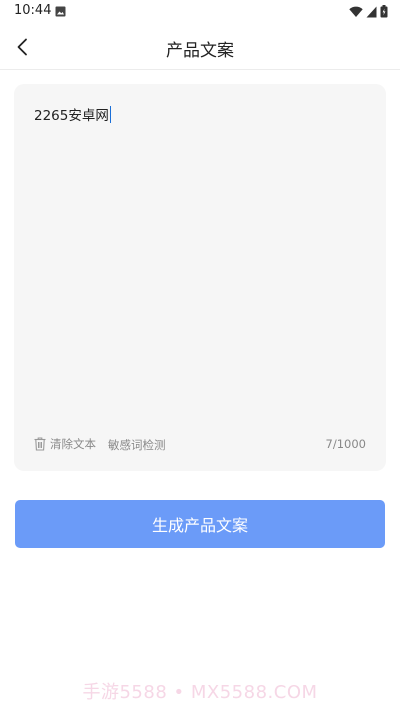 Image resolution: width=400 pixels, height=711 pixels. I want to click on character-counter: 7/1000, so click(345, 444).